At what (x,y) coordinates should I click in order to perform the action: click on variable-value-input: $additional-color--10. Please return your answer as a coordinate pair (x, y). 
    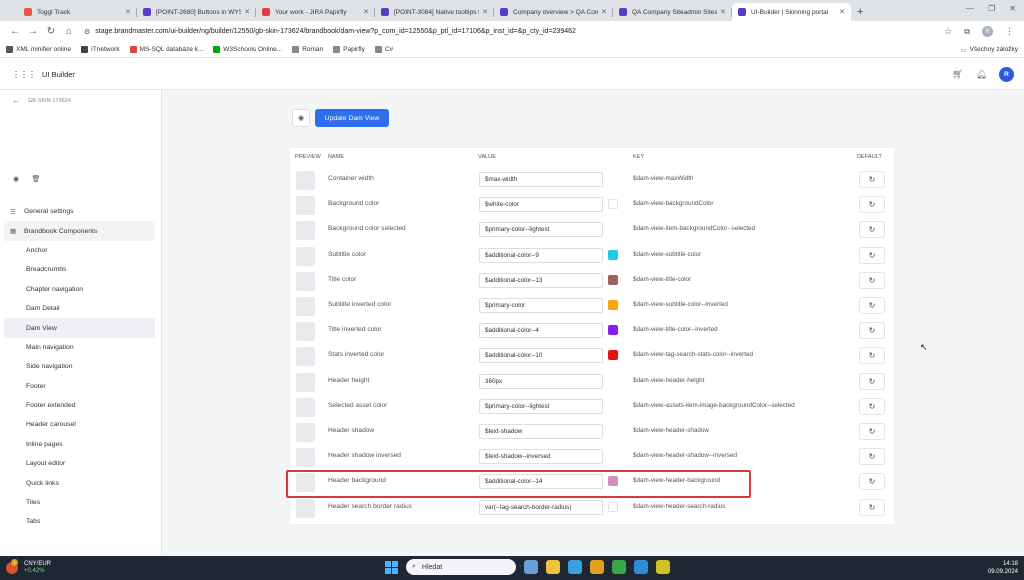
    Looking at the image, I should click on (541, 356).